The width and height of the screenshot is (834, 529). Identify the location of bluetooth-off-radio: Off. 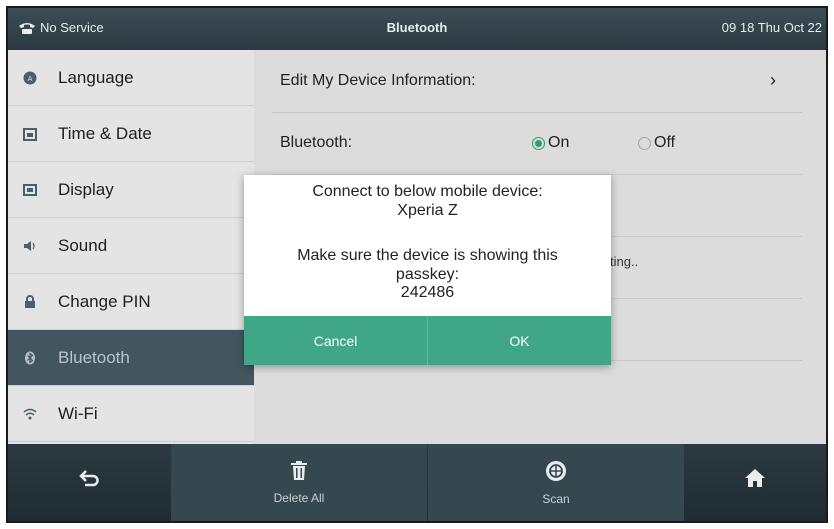
(656, 143).